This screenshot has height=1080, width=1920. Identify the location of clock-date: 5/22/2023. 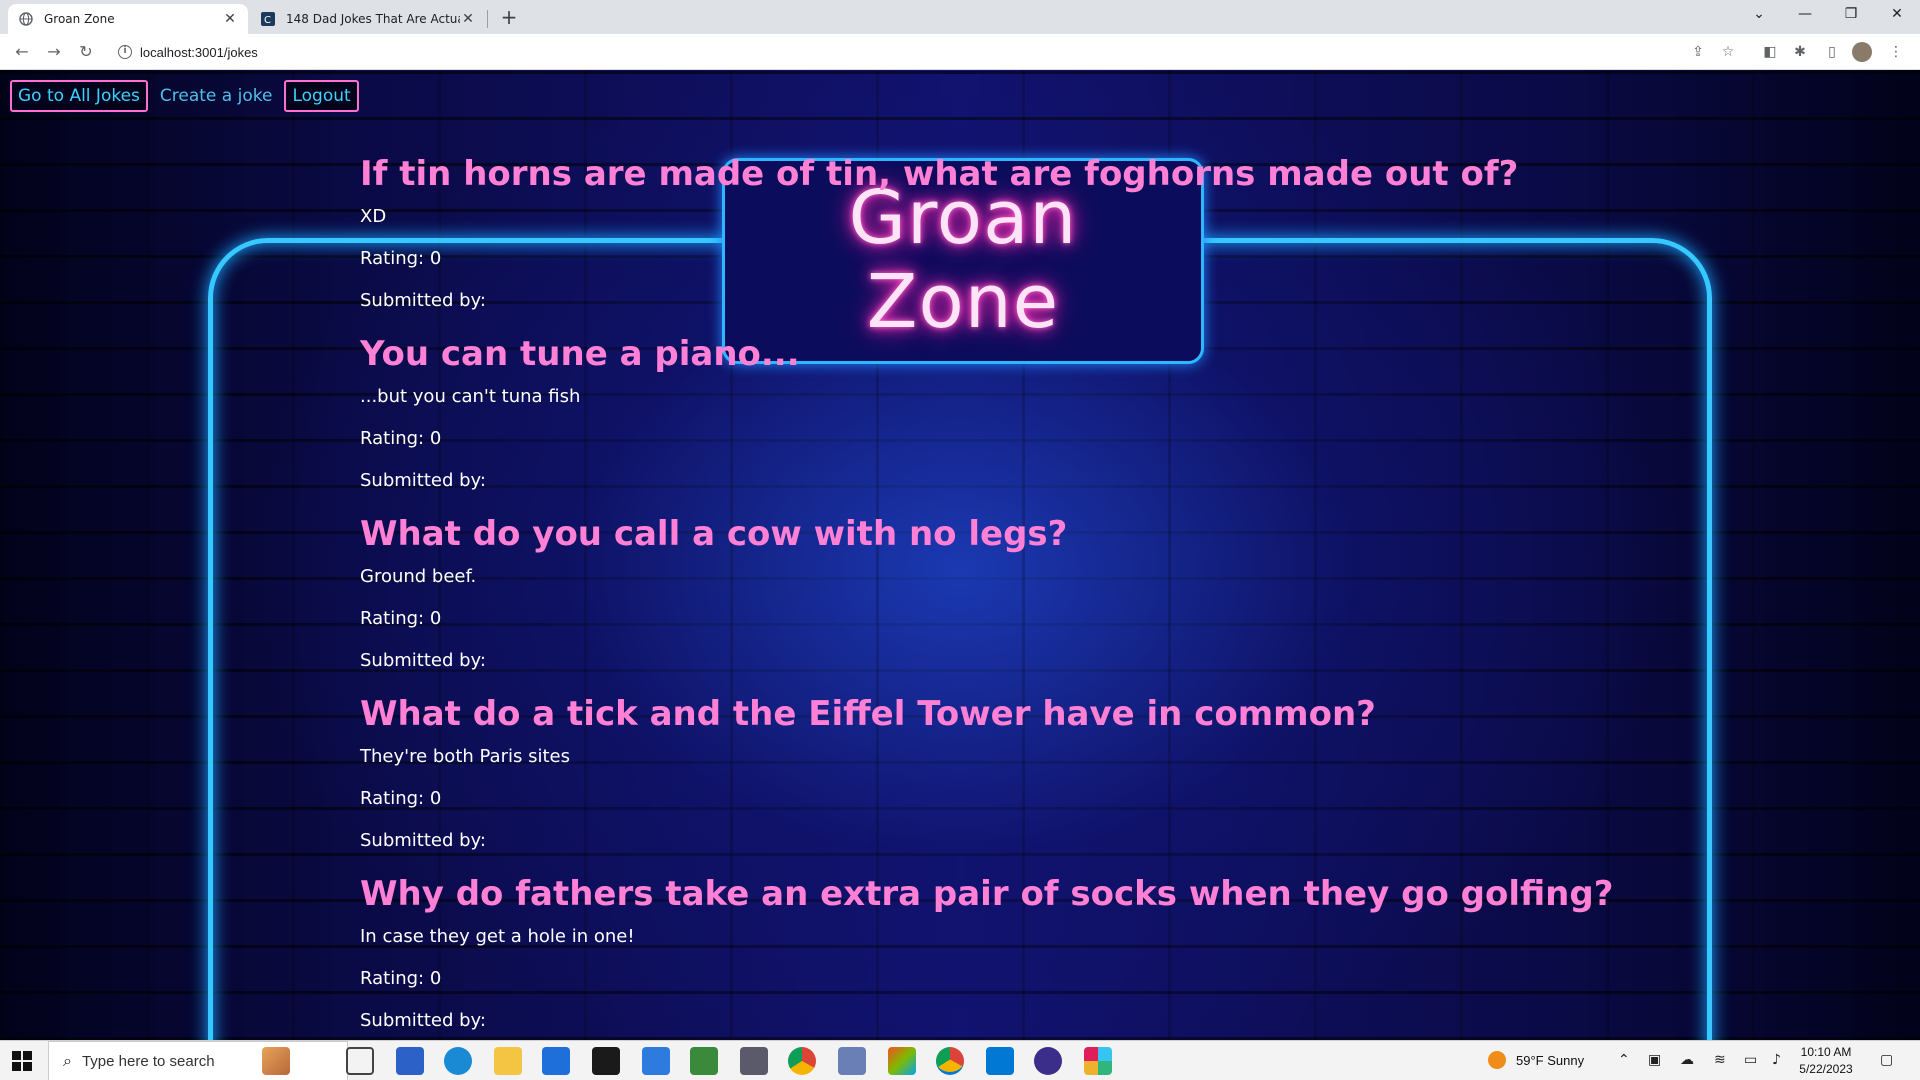
(1826, 1069).